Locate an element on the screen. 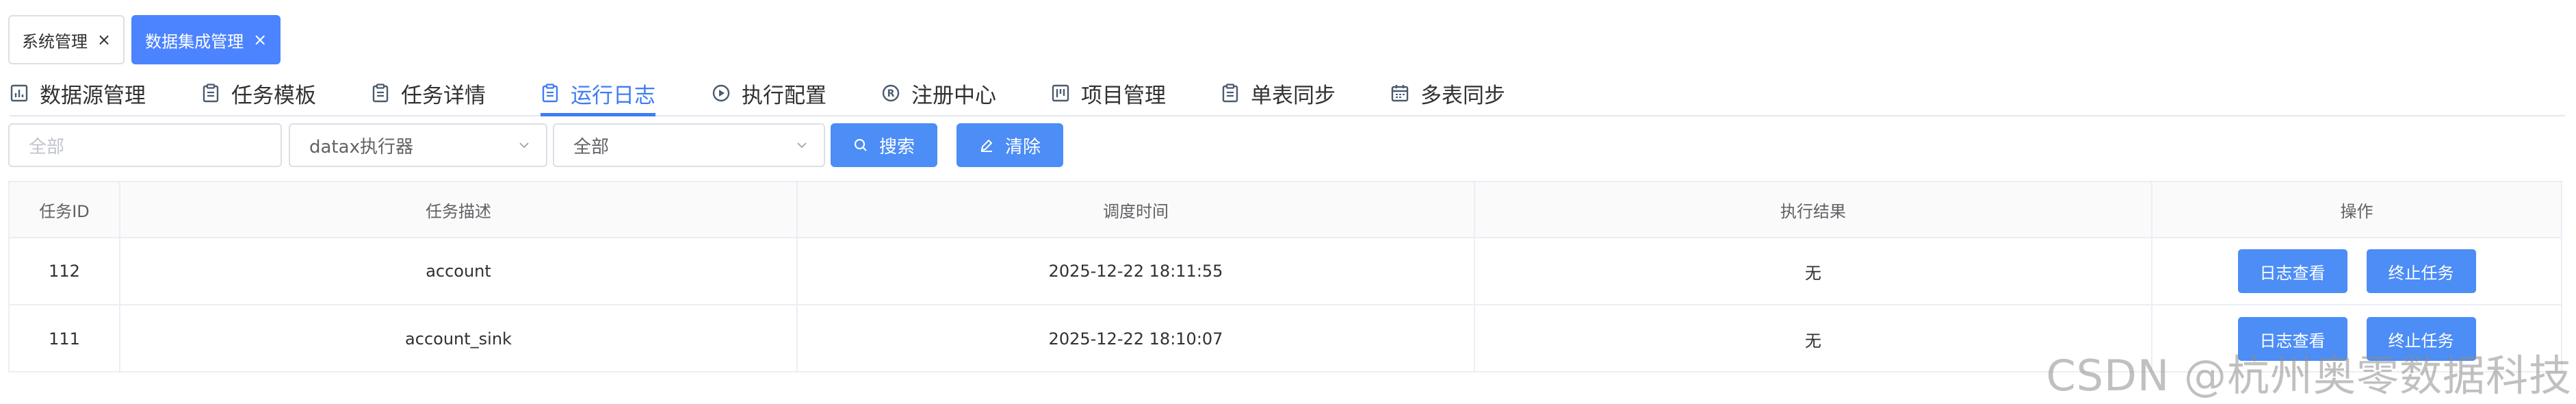 The width and height of the screenshot is (2576, 404). tab-multi-sync: 多表同步 is located at coordinates (1447, 93).